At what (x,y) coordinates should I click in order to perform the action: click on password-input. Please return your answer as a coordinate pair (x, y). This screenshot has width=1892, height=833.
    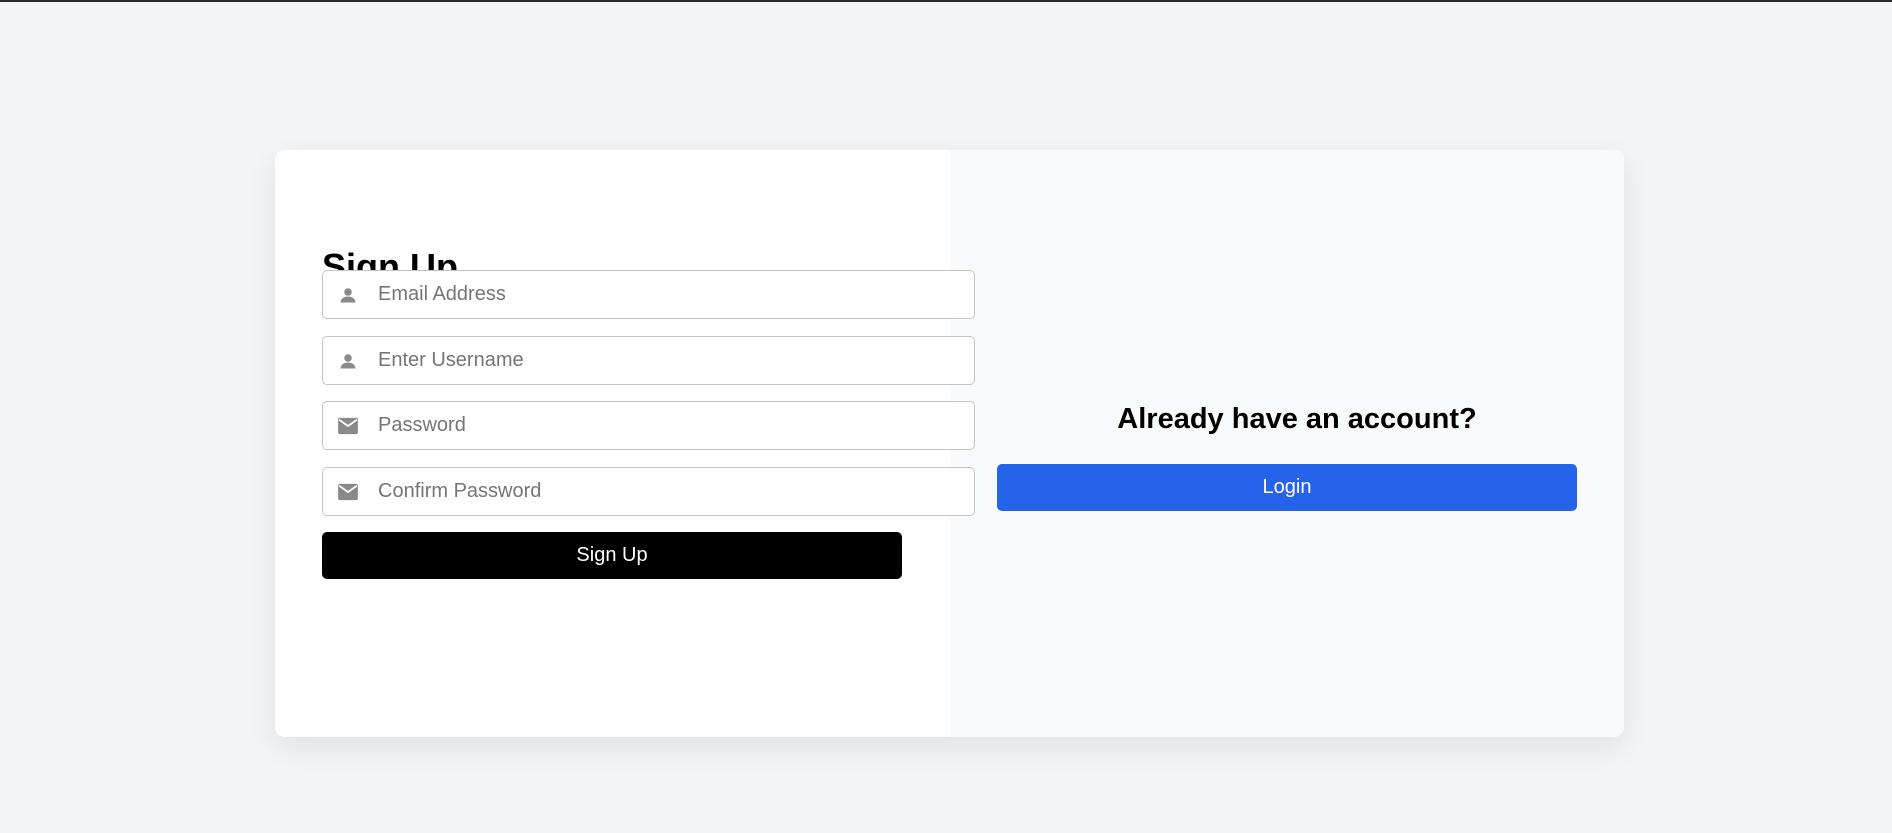
    Looking at the image, I should click on (668, 425).